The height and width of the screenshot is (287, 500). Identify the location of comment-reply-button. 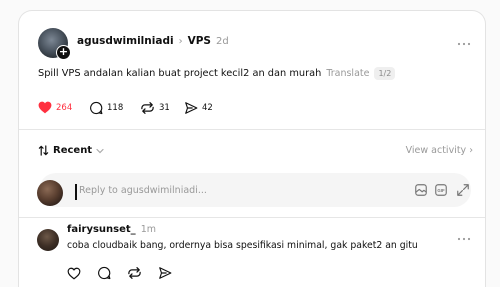
(104, 274).